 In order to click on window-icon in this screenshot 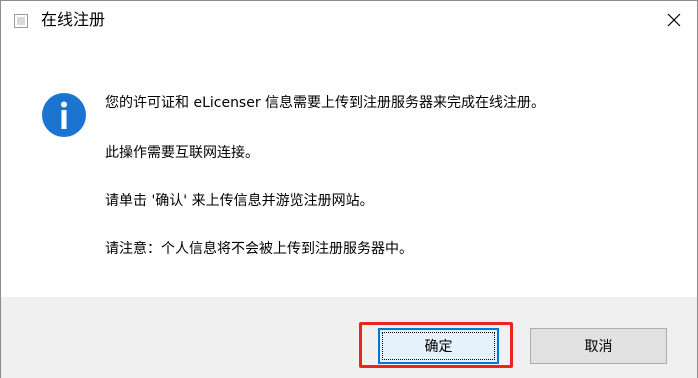, I will do `click(21, 21)`.